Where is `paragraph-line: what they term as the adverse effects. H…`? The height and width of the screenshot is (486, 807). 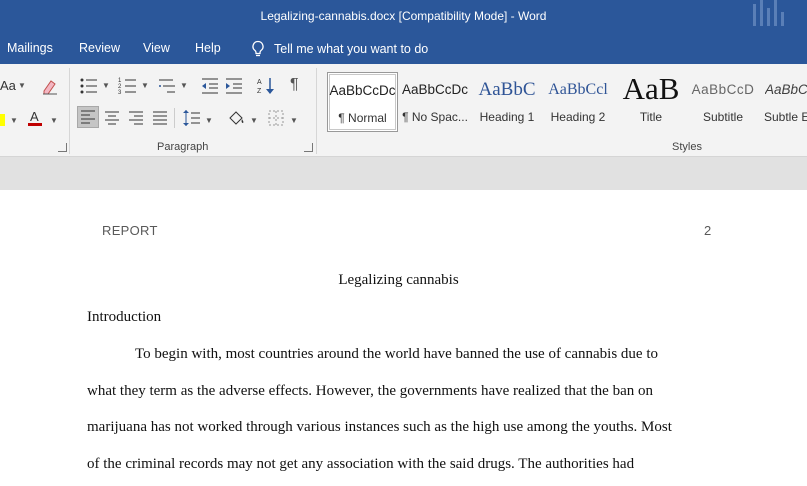
paragraph-line: what they term as the adverse effects. H… is located at coordinates (370, 391).